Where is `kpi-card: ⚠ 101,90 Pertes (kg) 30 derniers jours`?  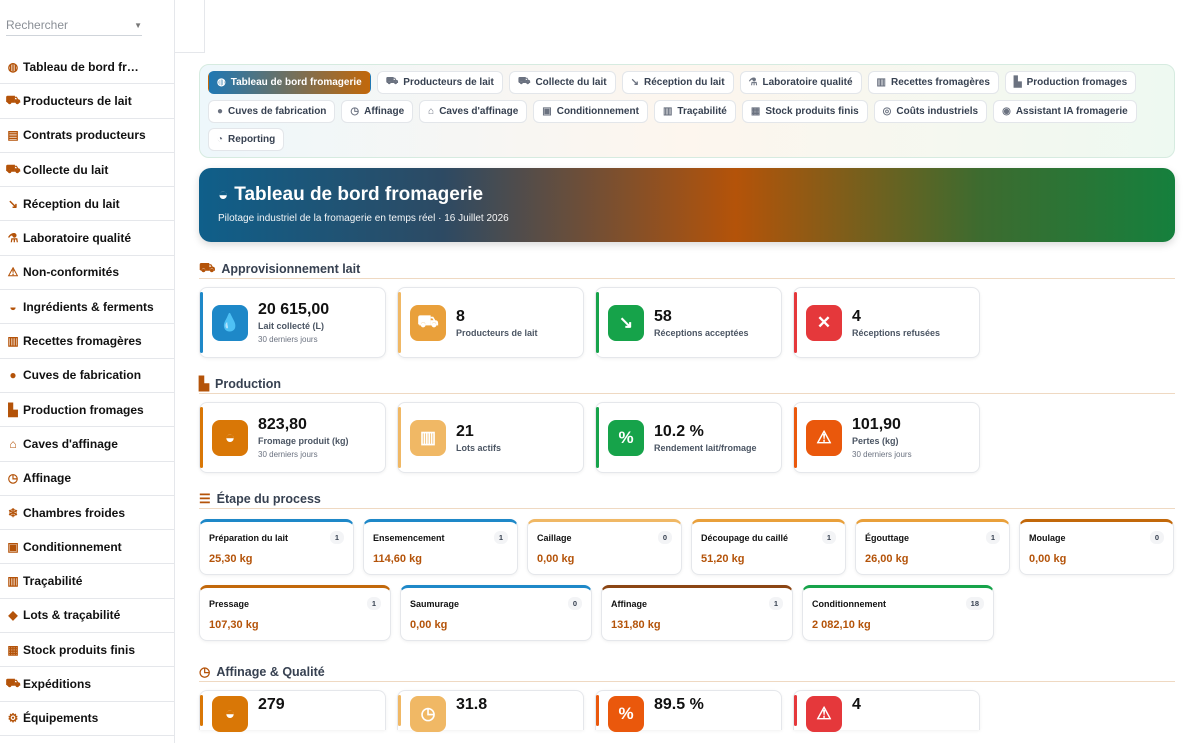 kpi-card: ⚠ 101,90 Pertes (kg) 30 derniers jours is located at coordinates (886, 437).